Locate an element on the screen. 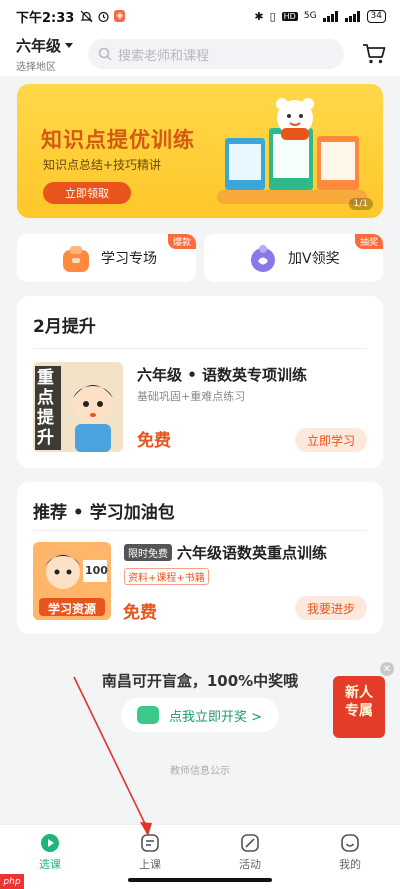 The height and width of the screenshot is (889, 400). status-bar: 下午2:33 ◈ ✱ ▯ HD 5G 34 is located at coordinates (200, 16).